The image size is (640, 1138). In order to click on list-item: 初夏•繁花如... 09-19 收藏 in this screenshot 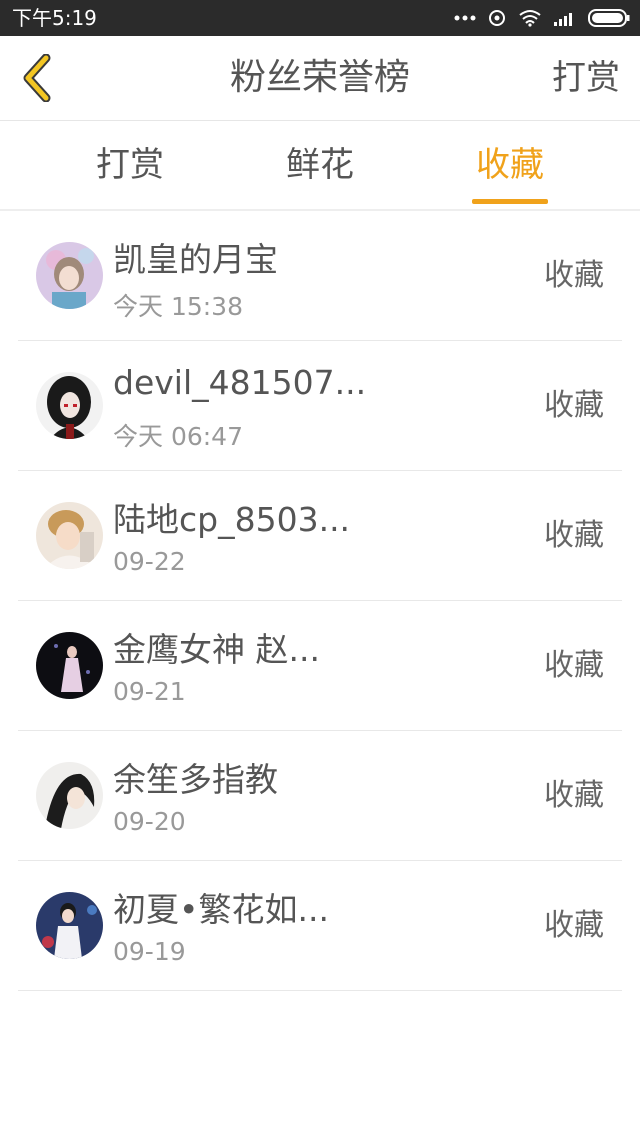, I will do `click(320, 926)`.